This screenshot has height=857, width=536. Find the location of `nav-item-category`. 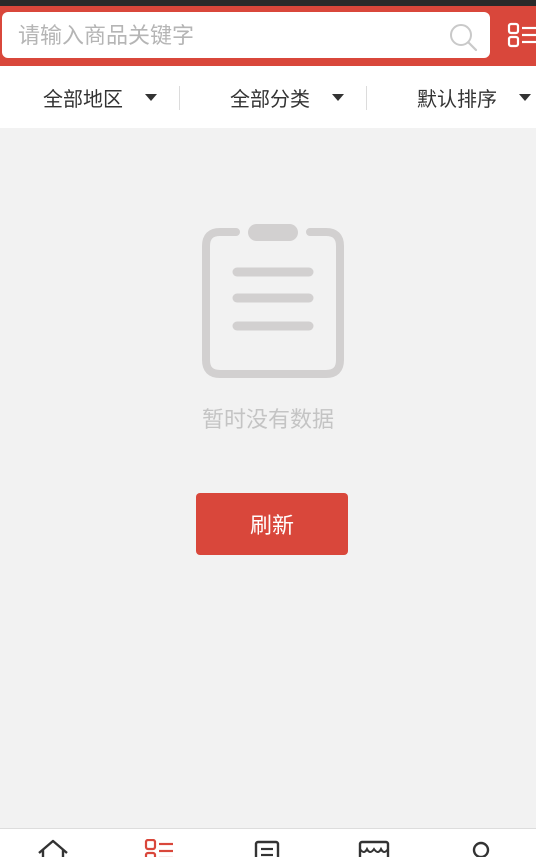

nav-item-category is located at coordinates (160, 843).